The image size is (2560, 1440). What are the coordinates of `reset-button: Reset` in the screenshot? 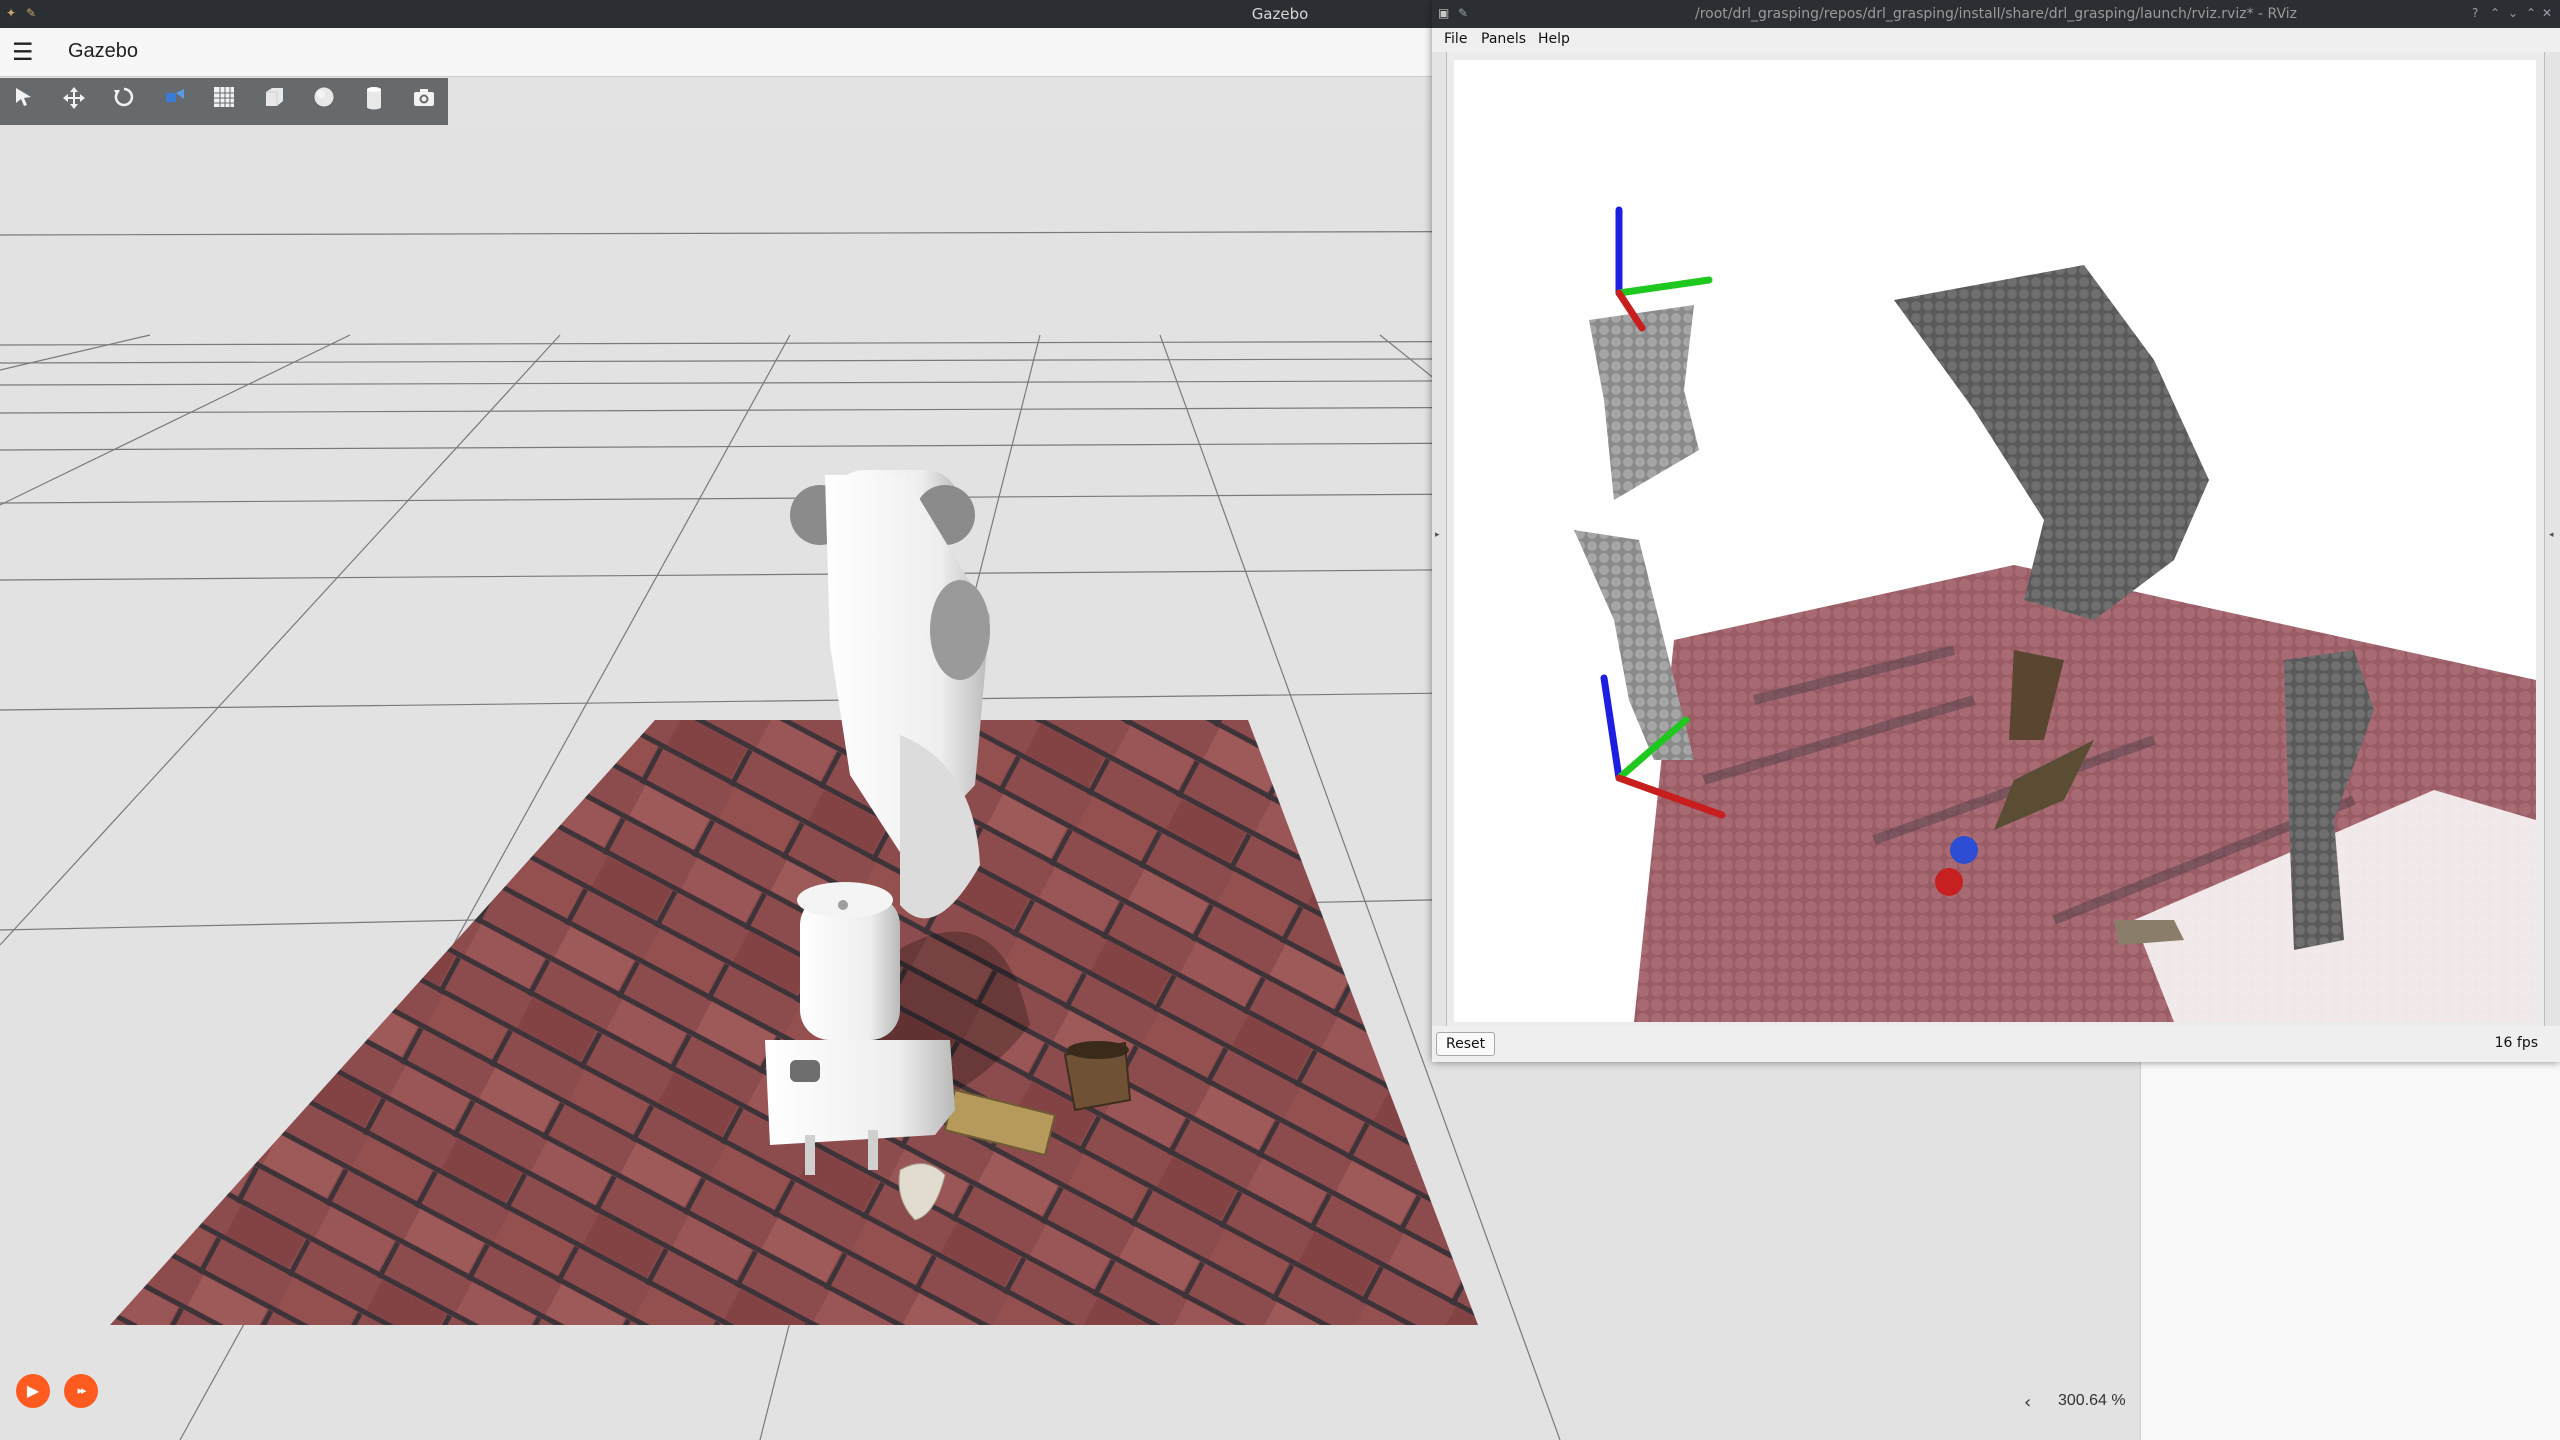 It's located at (1466, 1044).